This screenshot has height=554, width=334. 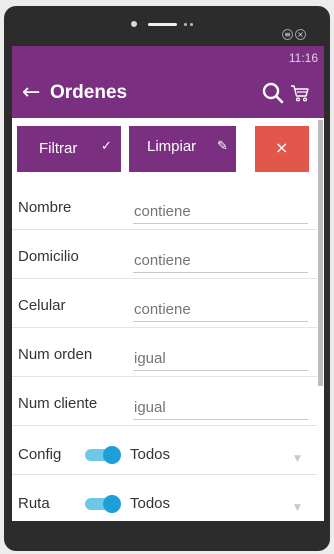 I want to click on search-icon, so click(x=273, y=93).